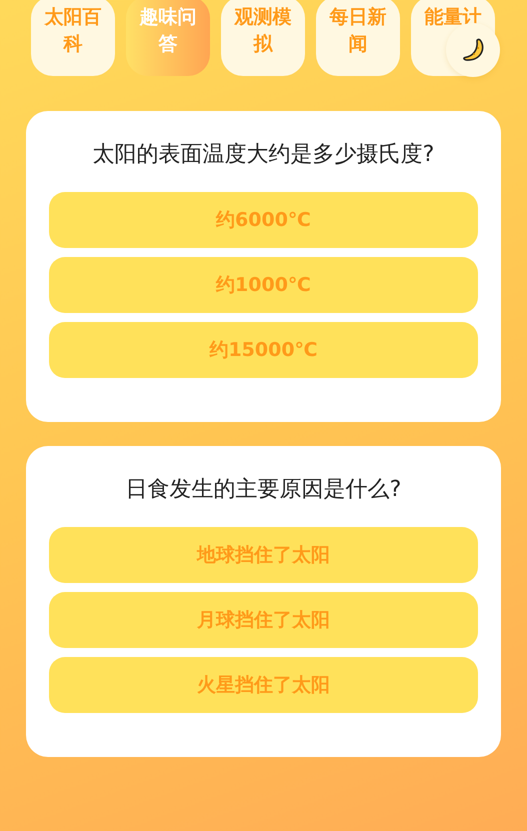 The width and height of the screenshot is (527, 831). I want to click on answer-option: 火星挡住了太阳, so click(263, 685).